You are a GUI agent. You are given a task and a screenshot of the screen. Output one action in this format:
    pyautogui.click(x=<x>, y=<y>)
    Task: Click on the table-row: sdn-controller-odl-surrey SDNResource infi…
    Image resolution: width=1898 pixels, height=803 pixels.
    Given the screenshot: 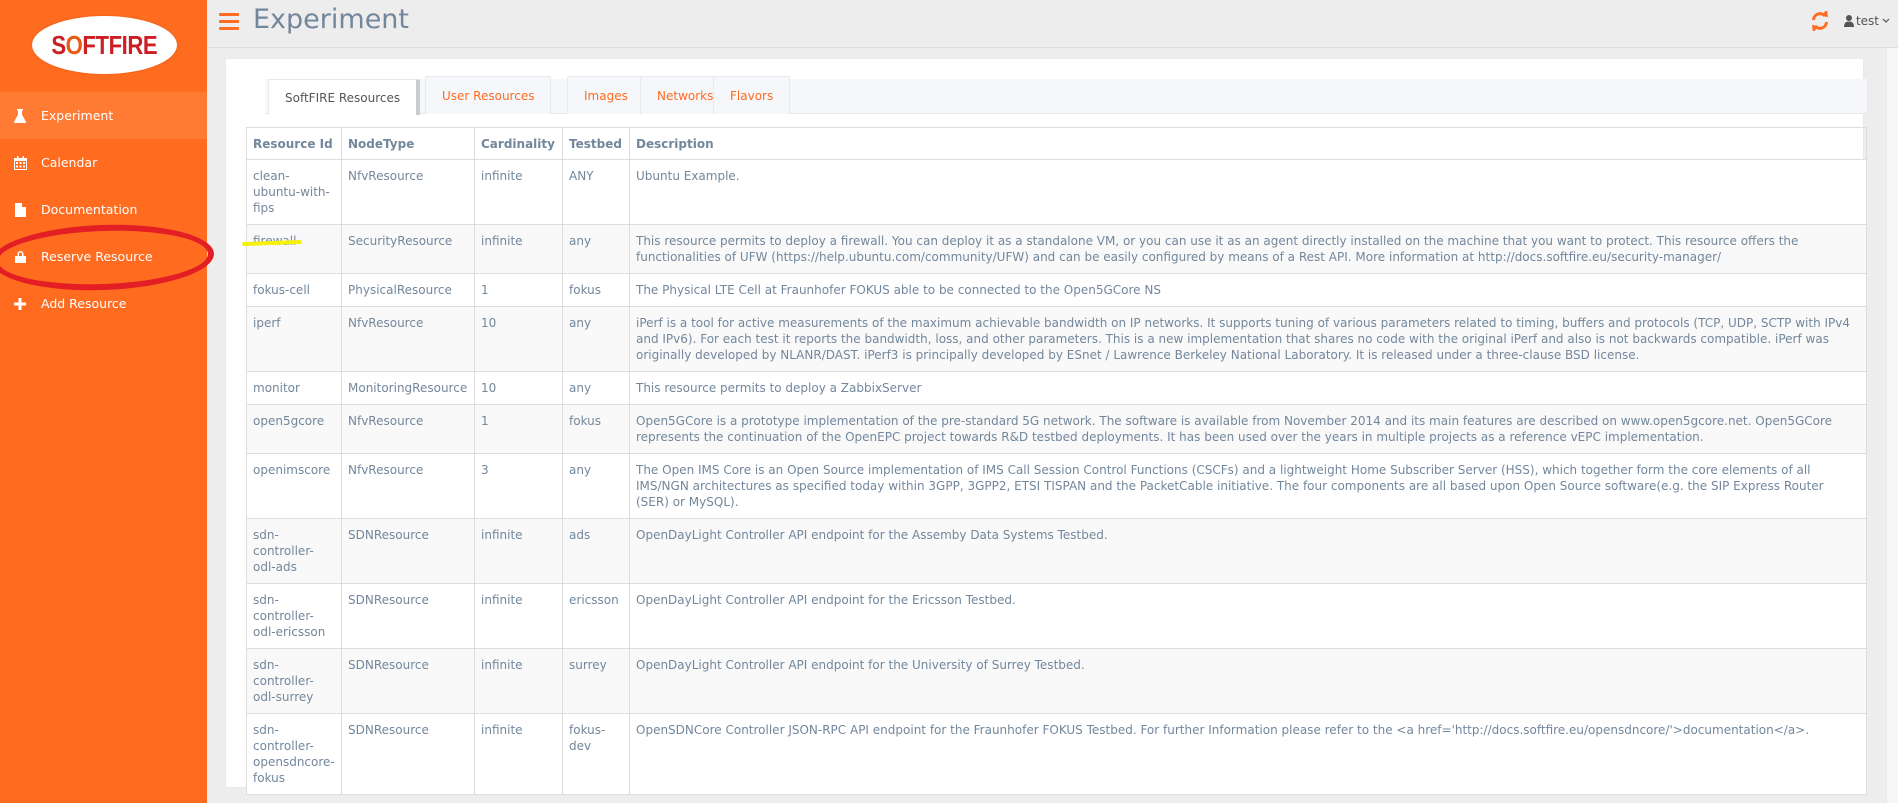 What is the action you would take?
    pyautogui.click(x=1056, y=681)
    